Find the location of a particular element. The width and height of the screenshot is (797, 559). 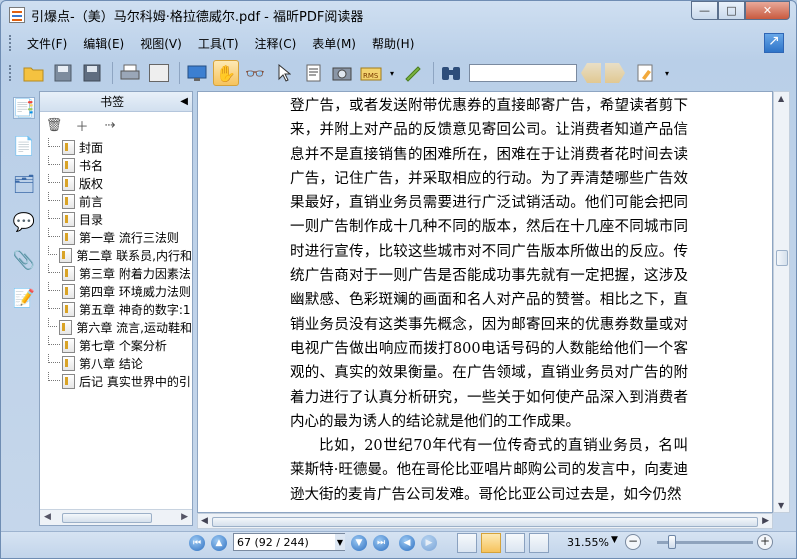

fullscreen-icon is located at coordinates (197, 73).